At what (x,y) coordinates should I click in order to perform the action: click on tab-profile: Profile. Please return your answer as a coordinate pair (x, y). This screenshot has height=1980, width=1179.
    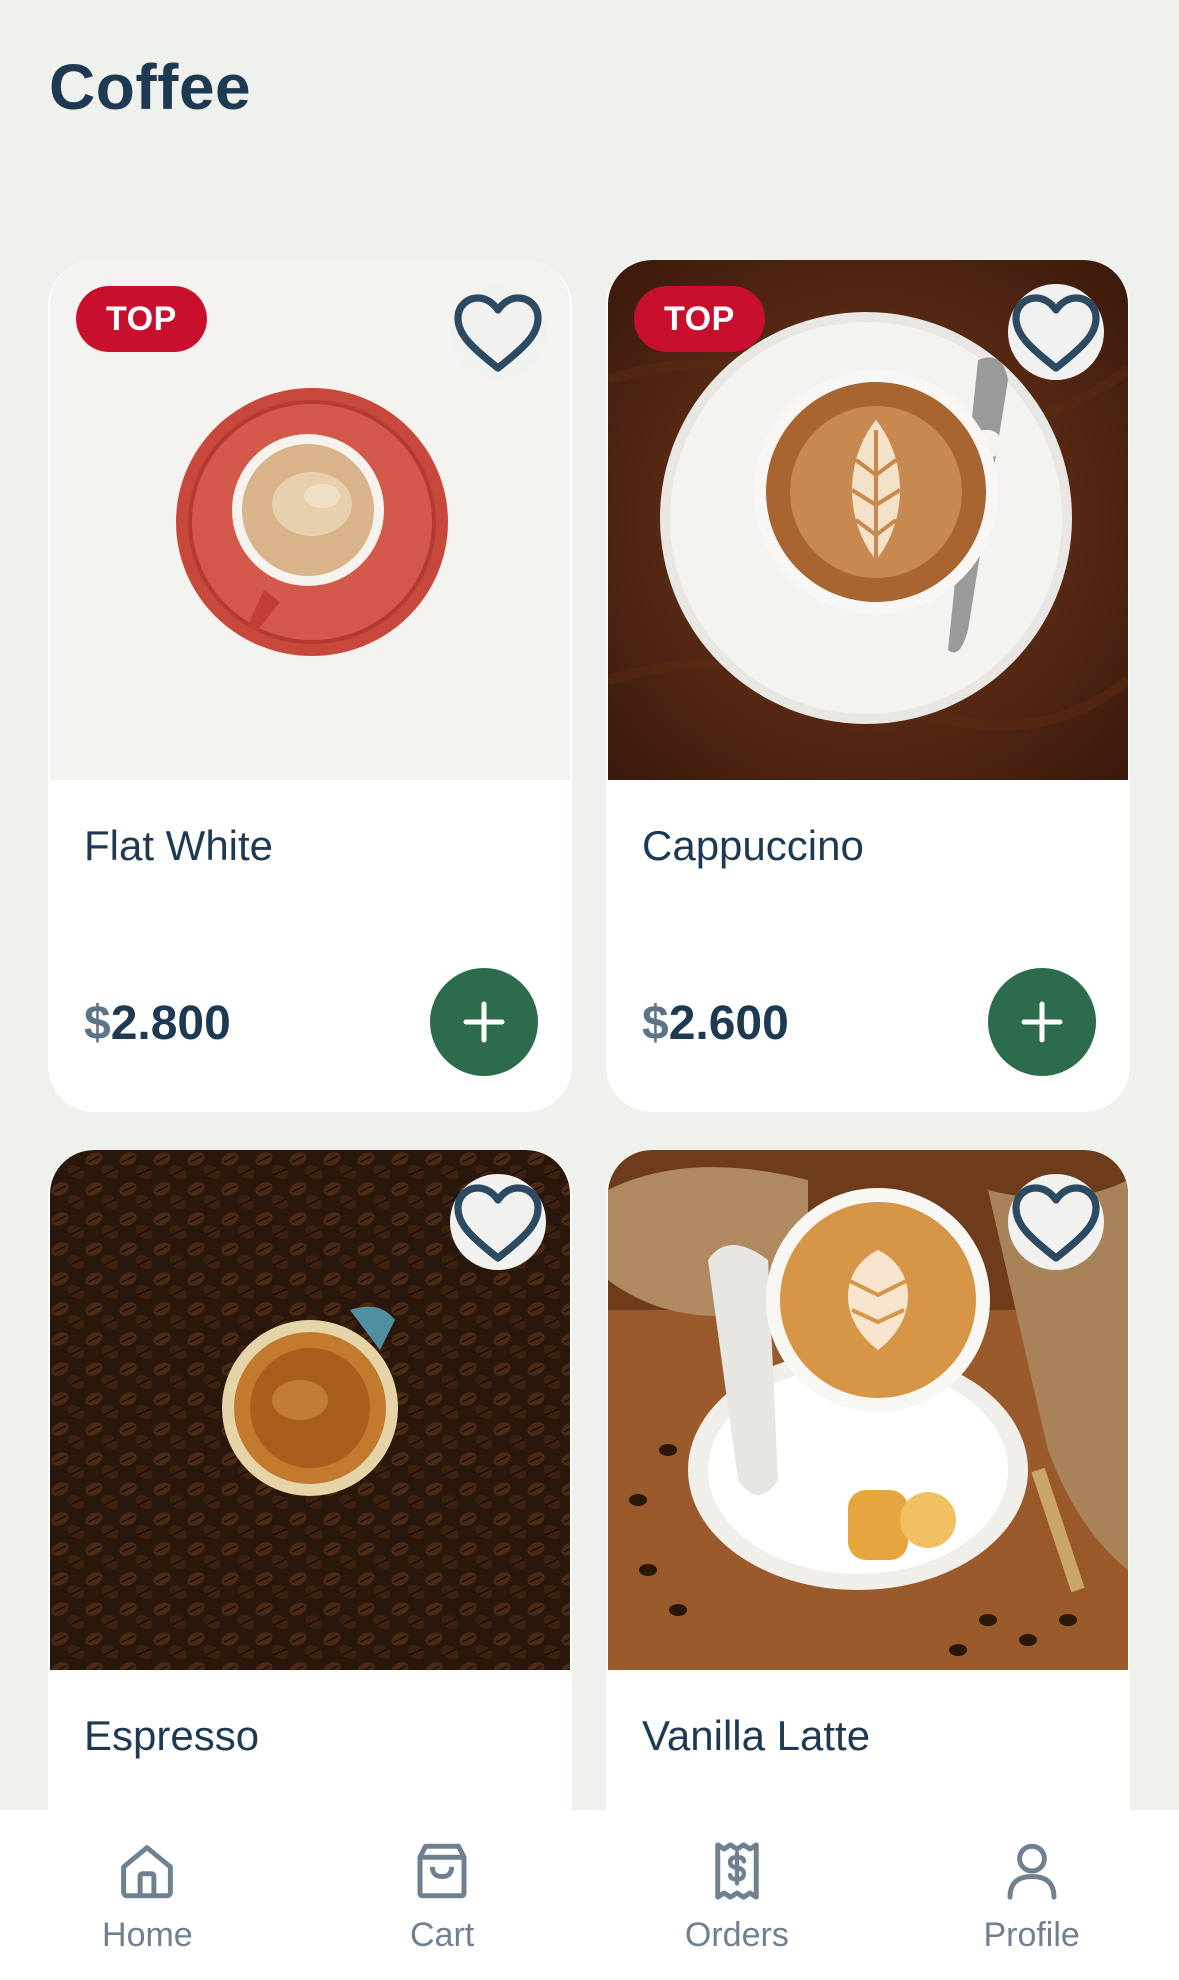
    Looking at the image, I should click on (1032, 1895).